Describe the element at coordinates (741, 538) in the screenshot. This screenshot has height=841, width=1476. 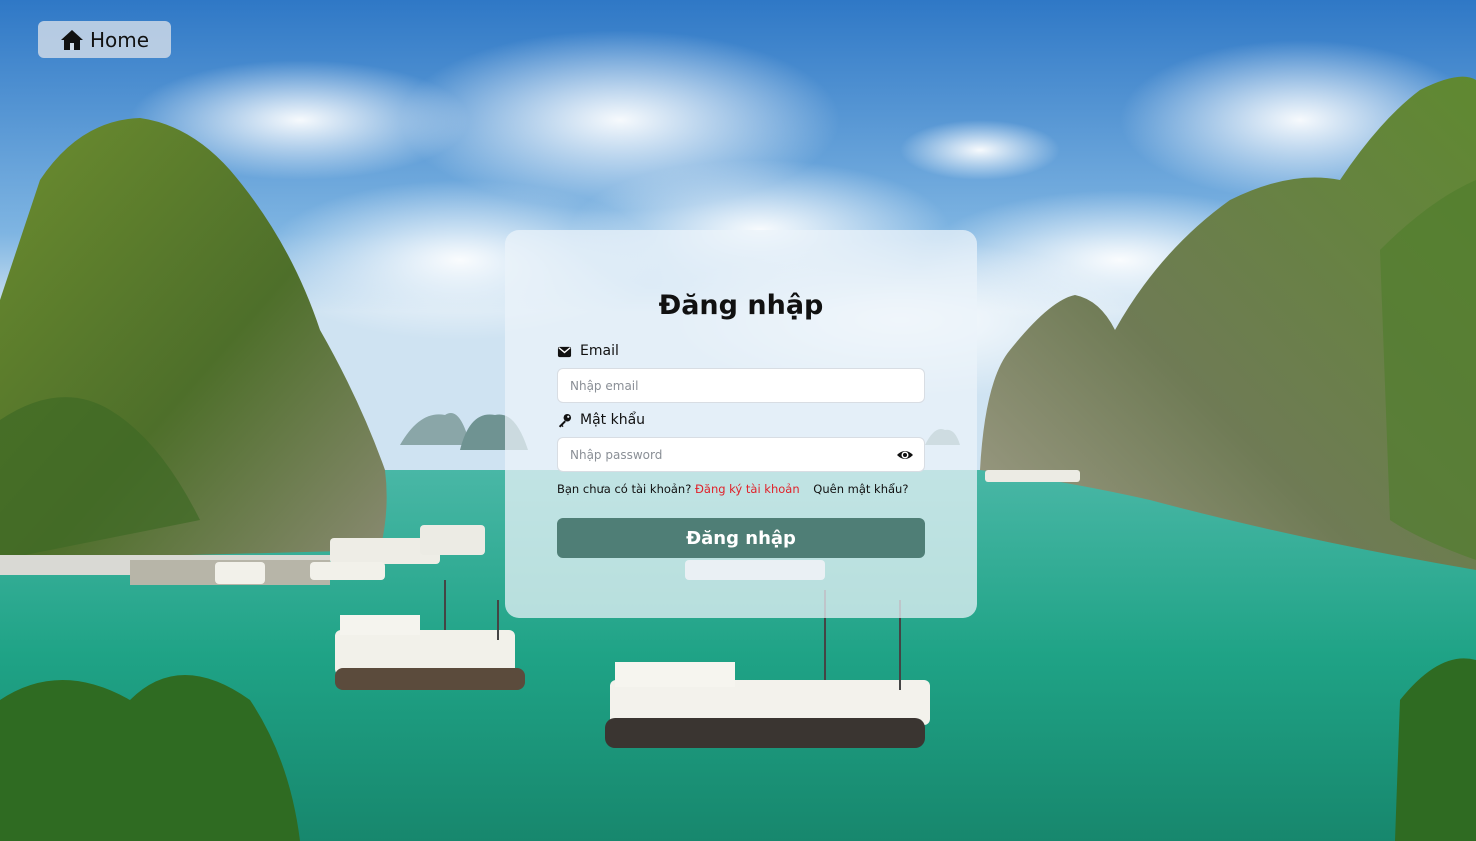
I see `login-submit-button: Đăng nhập` at that location.